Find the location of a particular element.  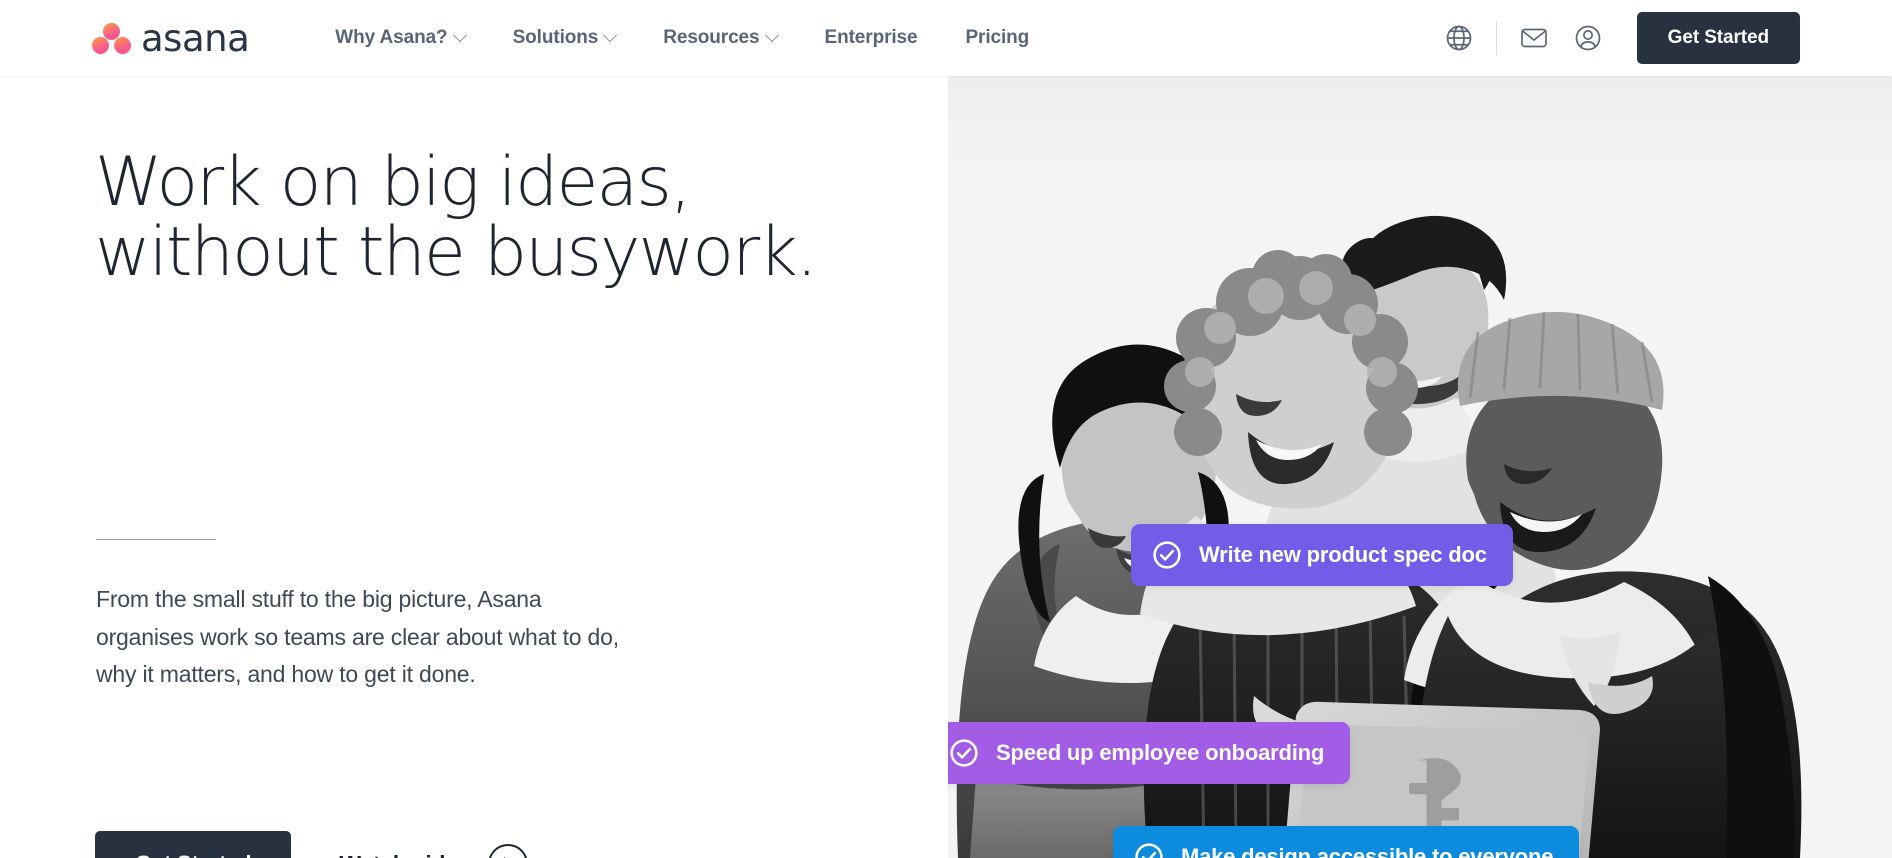

hero-get-started-button: Get Started is located at coordinates (193, 844).